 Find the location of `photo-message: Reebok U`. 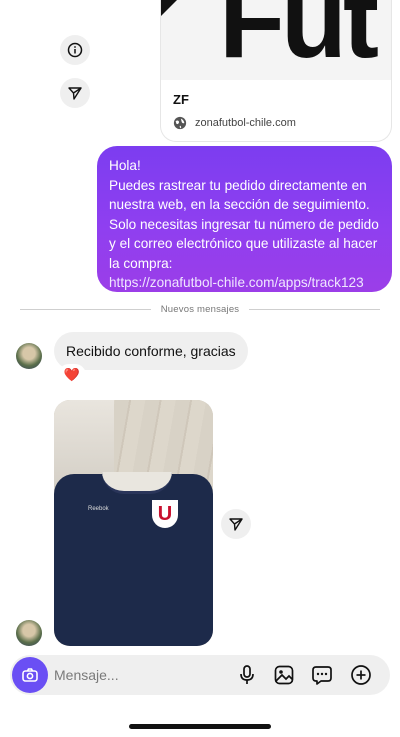

photo-message: Reebok U is located at coordinates (133, 523).